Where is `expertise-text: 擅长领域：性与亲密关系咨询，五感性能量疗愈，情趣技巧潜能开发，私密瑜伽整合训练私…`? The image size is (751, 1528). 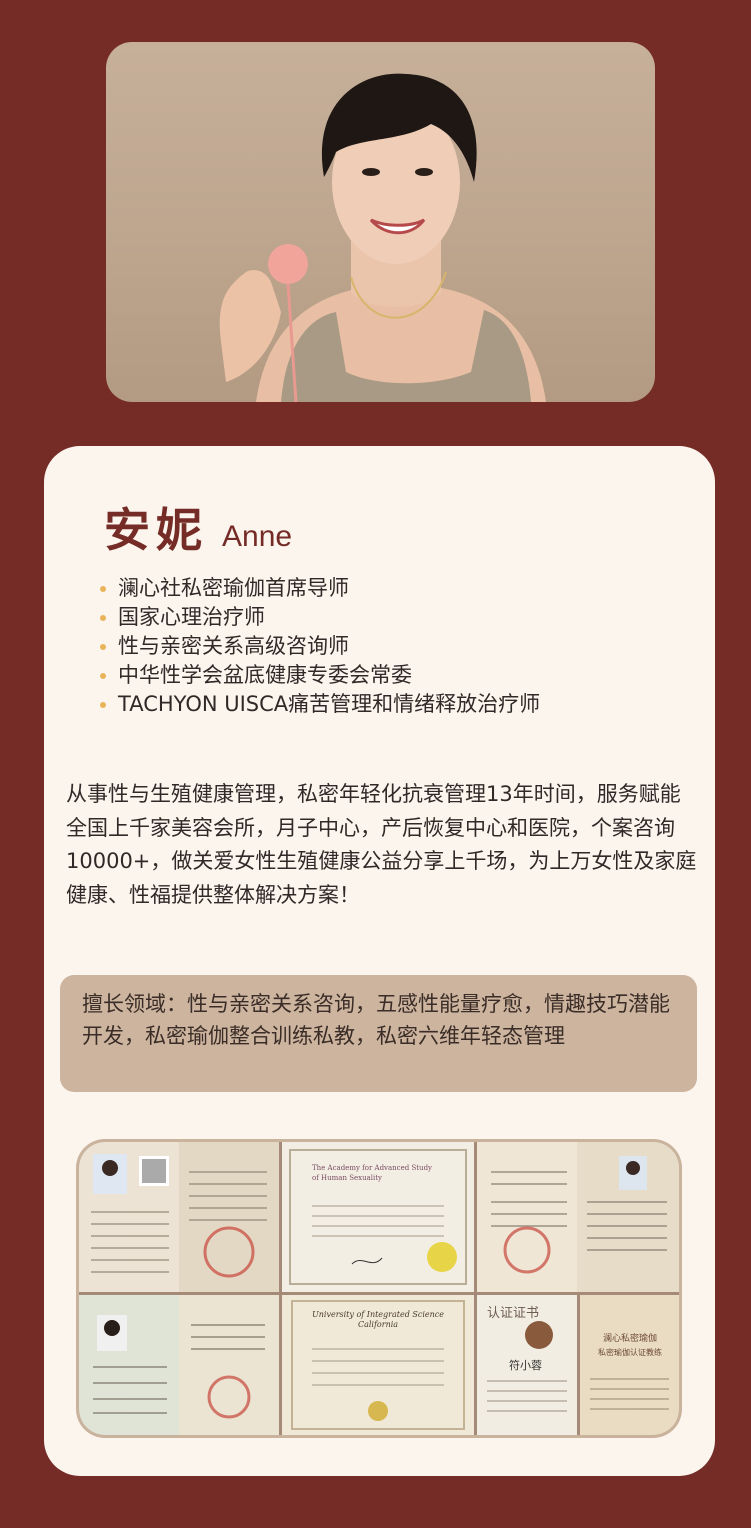 expertise-text: 擅长领域：性与亲密关系咨询，五感性能量疗愈，情趣技巧潜能开发，私密瑜伽整合训练私… is located at coordinates (376, 1020).